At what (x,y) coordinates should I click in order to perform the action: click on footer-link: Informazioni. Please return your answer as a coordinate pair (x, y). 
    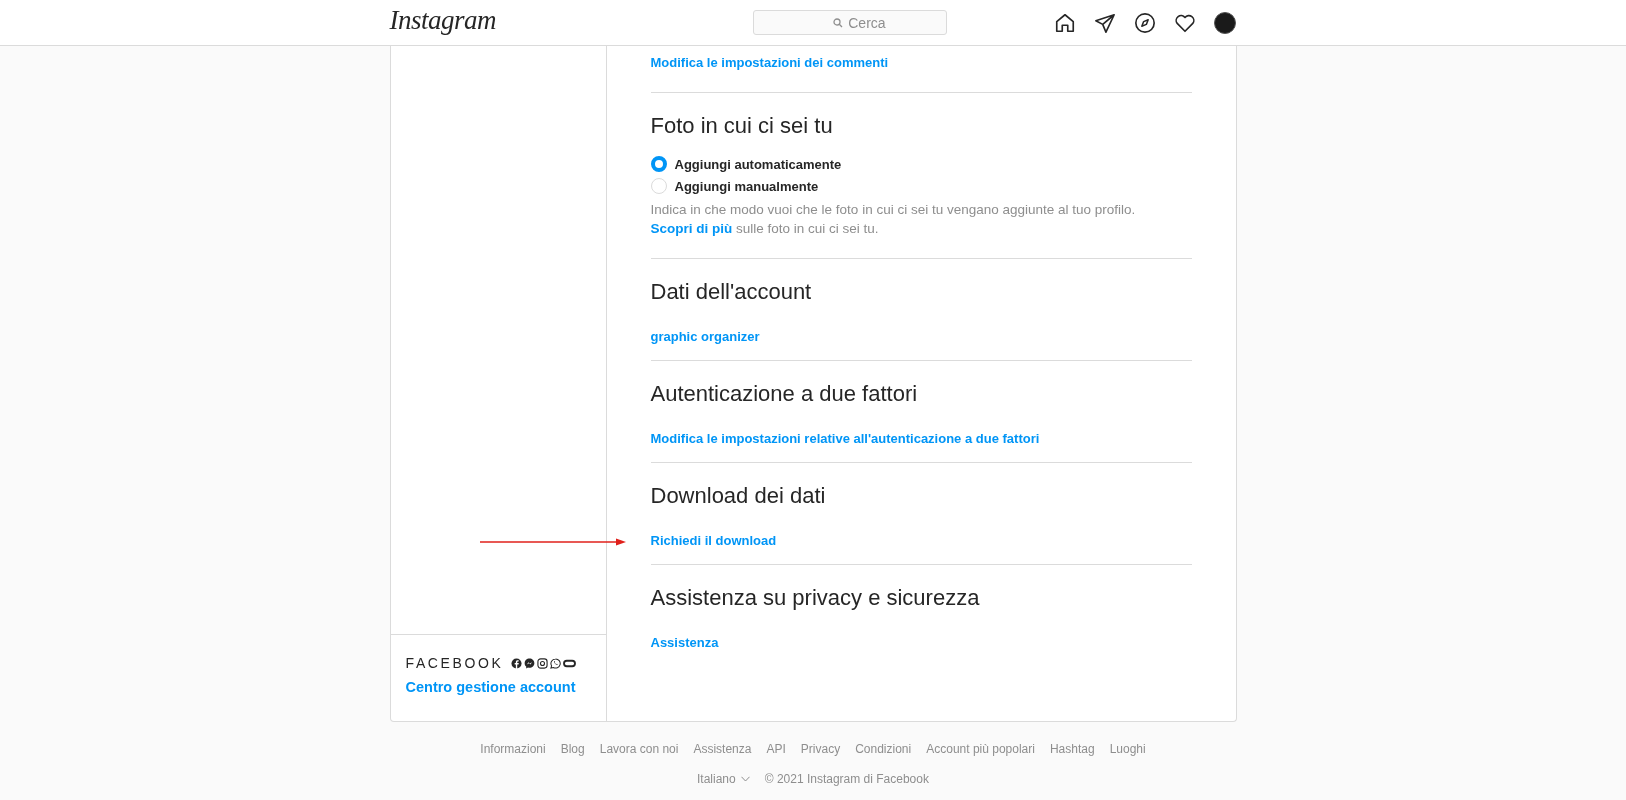
    Looking at the image, I should click on (513, 749).